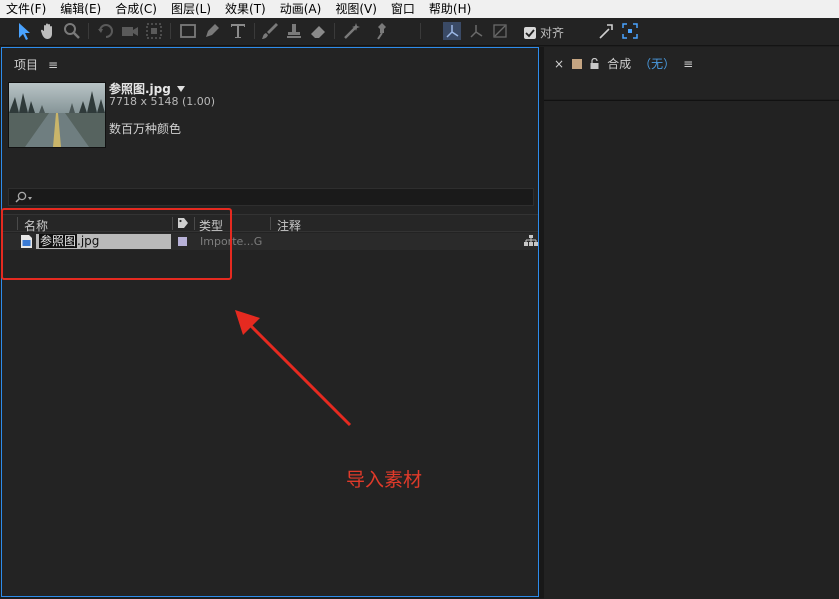 The image size is (839, 599). What do you see at coordinates (352, 31) in the screenshot?
I see `roto-brush-tool-icon` at bounding box center [352, 31].